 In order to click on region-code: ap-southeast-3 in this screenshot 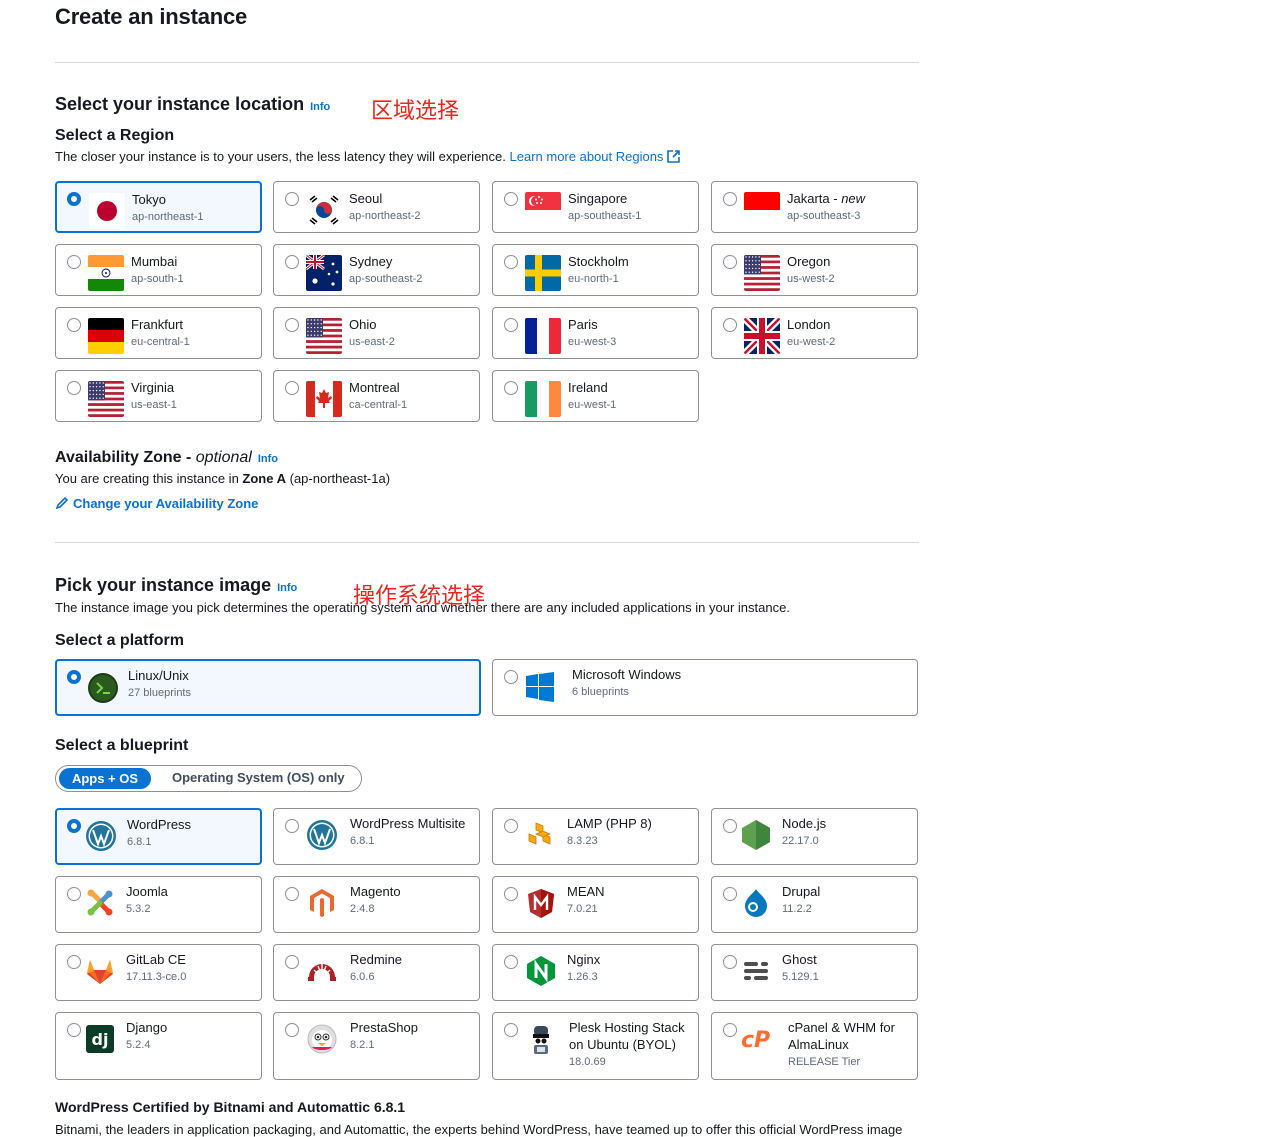, I will do `click(824, 216)`.